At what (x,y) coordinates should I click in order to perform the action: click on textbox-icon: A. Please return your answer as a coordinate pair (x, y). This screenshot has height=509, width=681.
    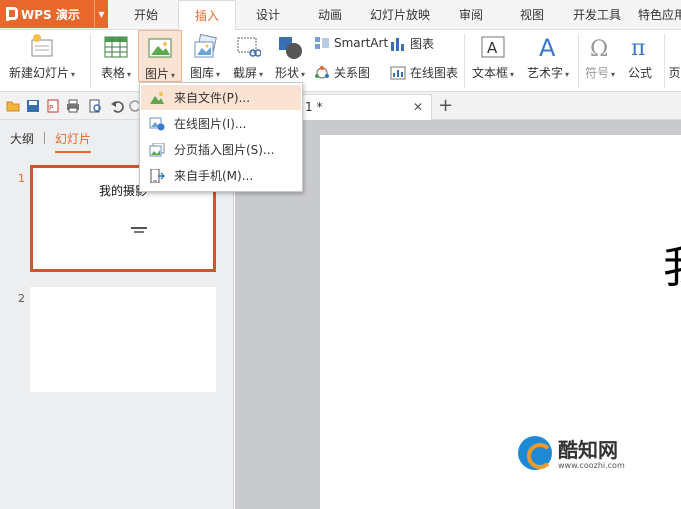
    Looking at the image, I should click on (493, 47).